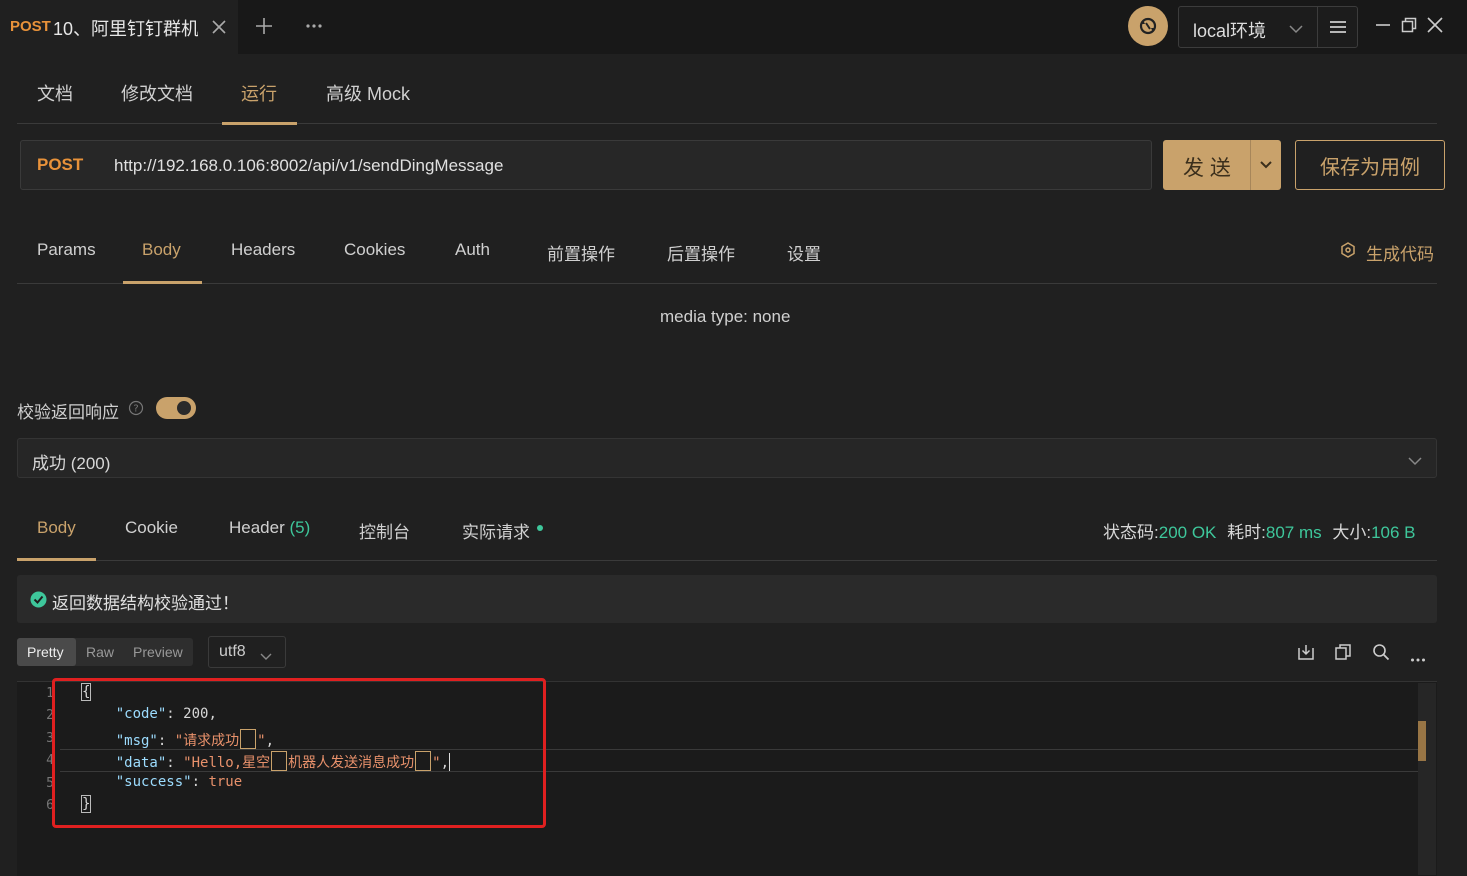 The height and width of the screenshot is (876, 1467). Describe the element at coordinates (184, 408) in the screenshot. I see `toggle-knob` at that location.